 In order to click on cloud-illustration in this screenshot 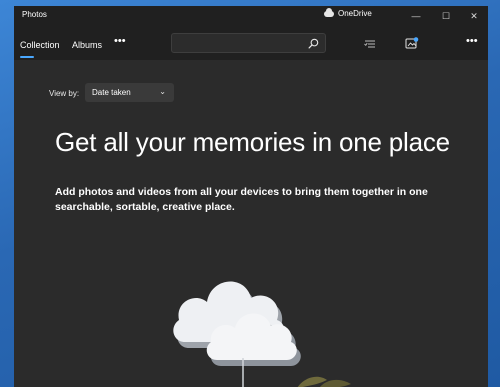, I will do `click(262, 334)`.